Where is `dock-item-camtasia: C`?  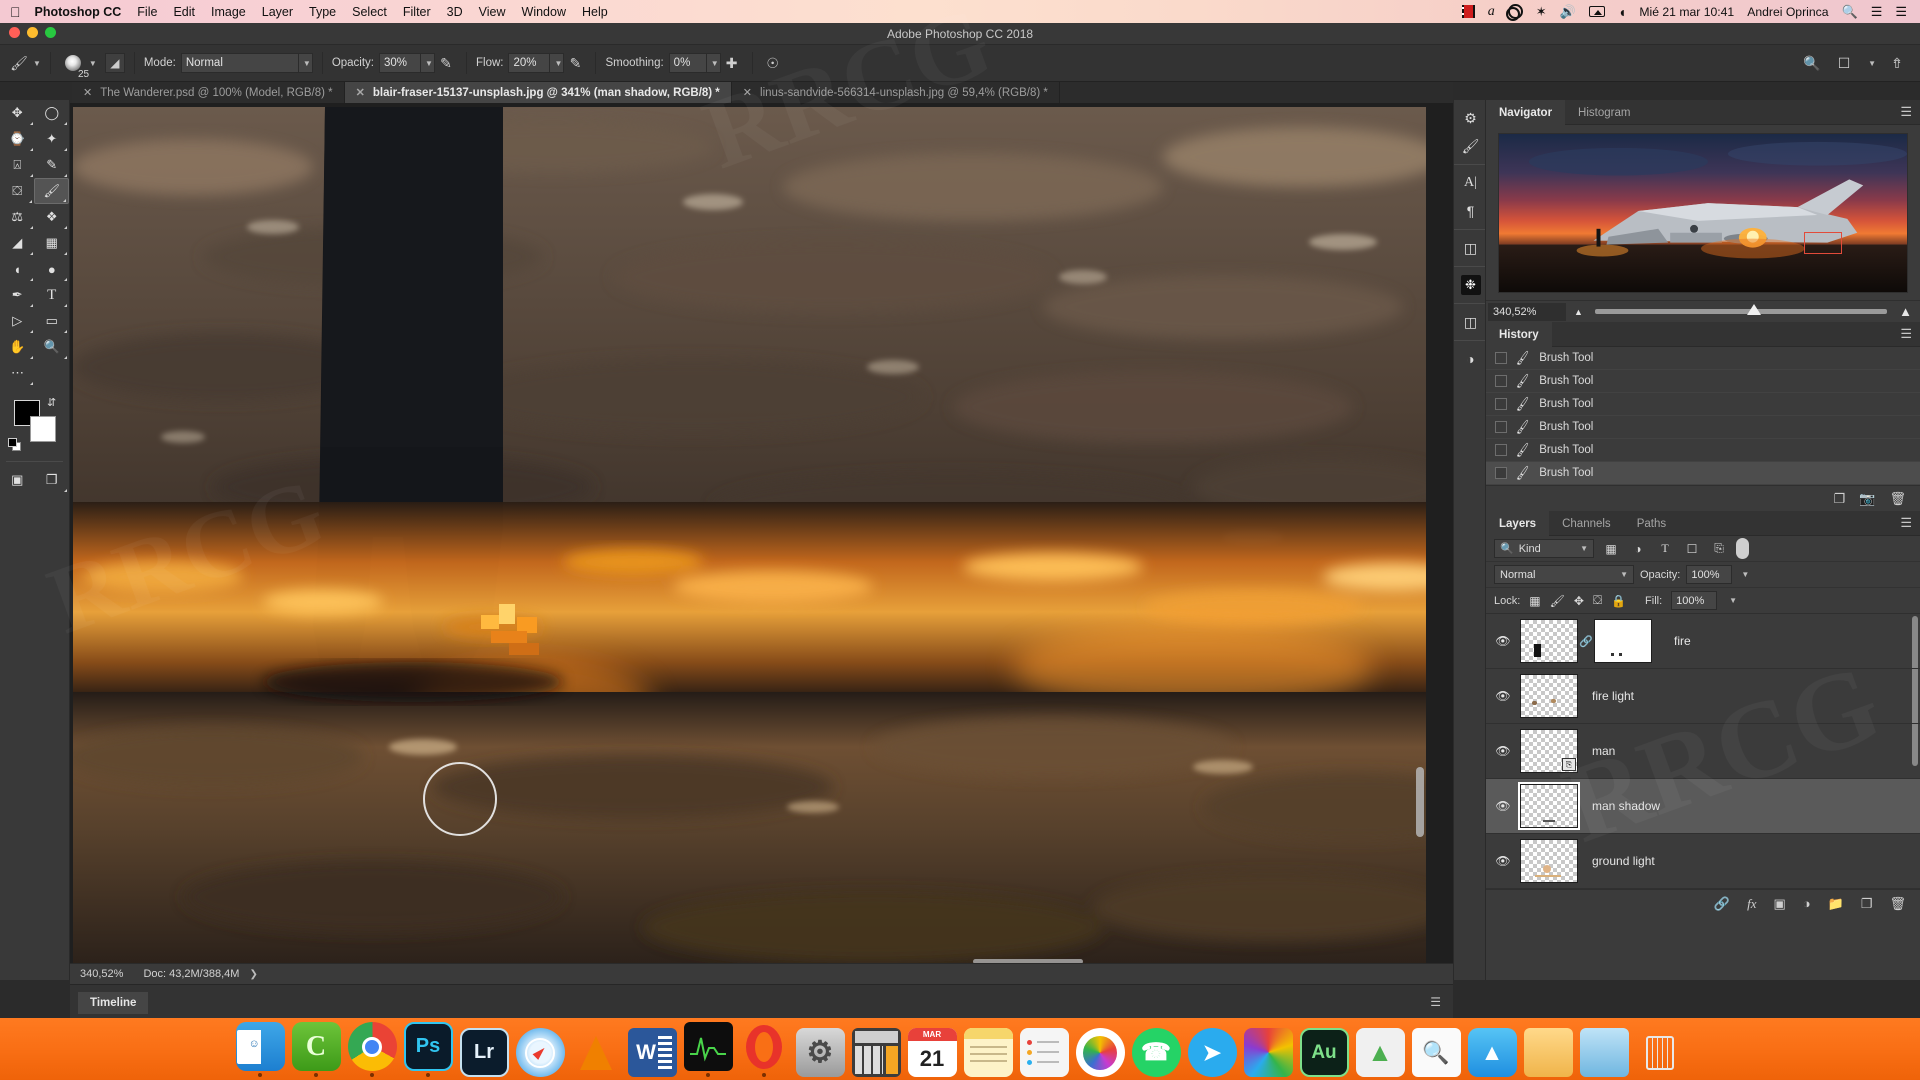
dock-item-camtasia: C is located at coordinates (316, 1049).